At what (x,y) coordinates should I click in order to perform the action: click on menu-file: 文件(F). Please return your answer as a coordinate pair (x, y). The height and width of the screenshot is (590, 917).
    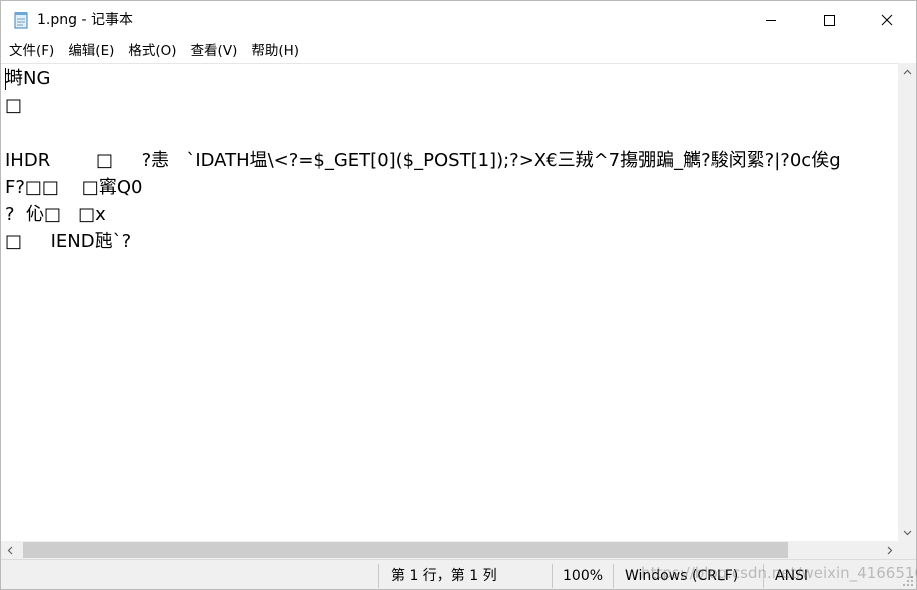
    Looking at the image, I should click on (31, 51).